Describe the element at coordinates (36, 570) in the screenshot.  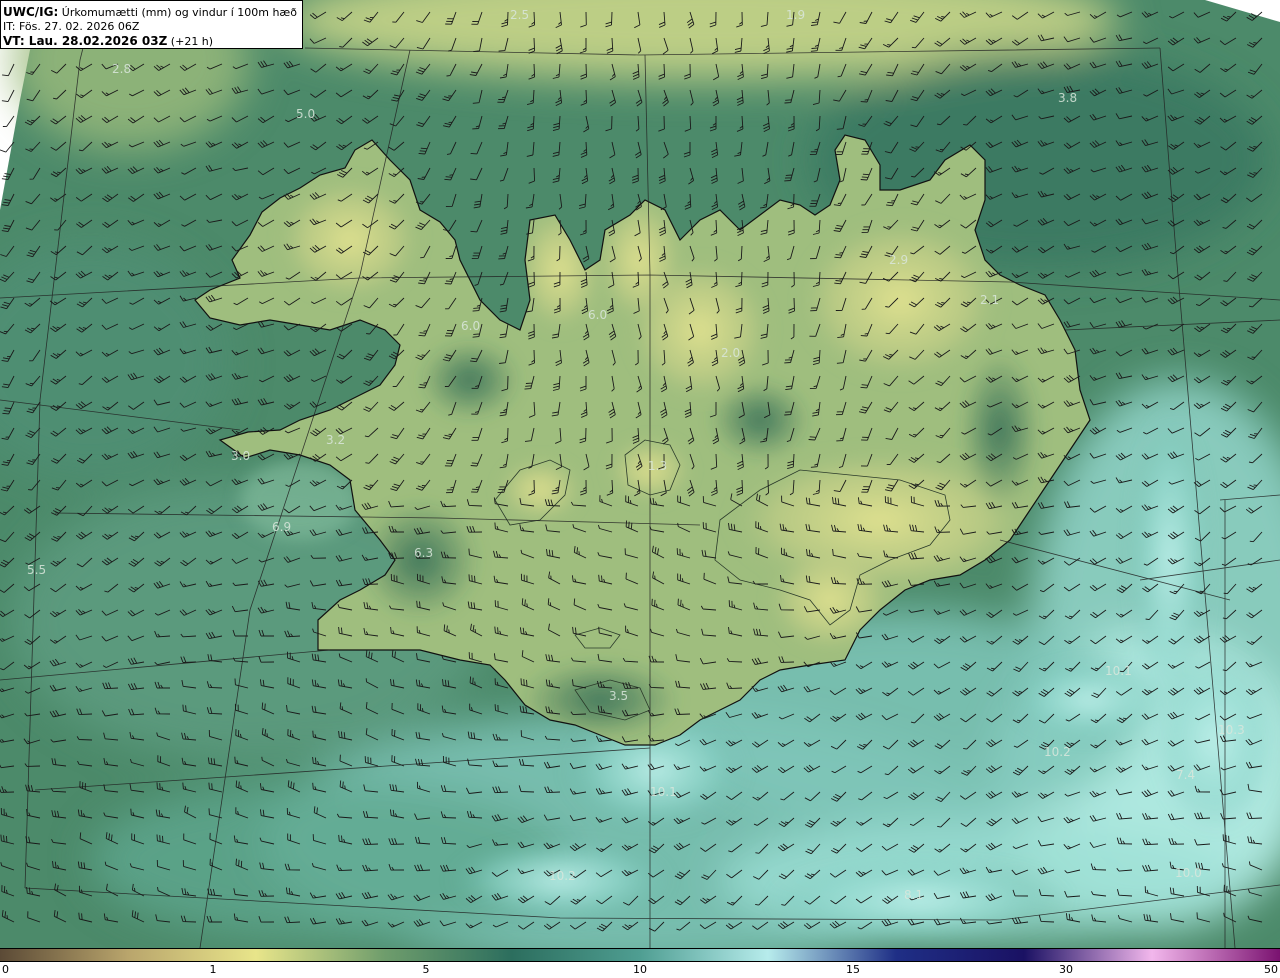
I see `value-label: 5.5` at that location.